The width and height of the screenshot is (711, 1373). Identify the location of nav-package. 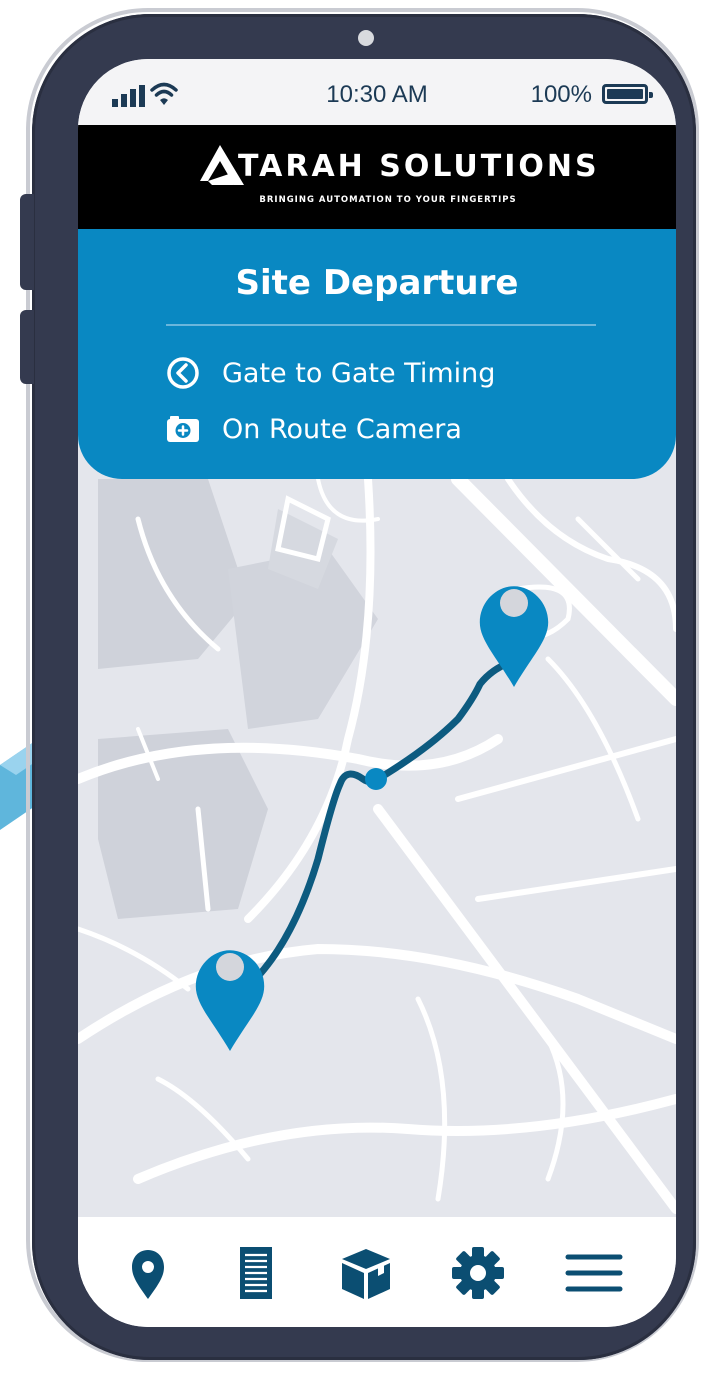
(366, 1273).